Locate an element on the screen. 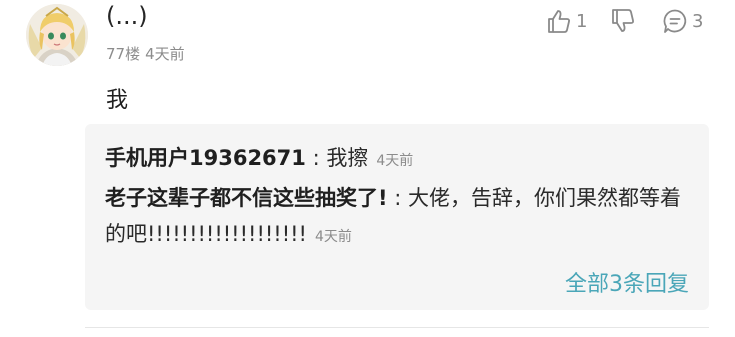 This screenshot has height=337, width=735. floor-number: 77楼 is located at coordinates (123, 54).